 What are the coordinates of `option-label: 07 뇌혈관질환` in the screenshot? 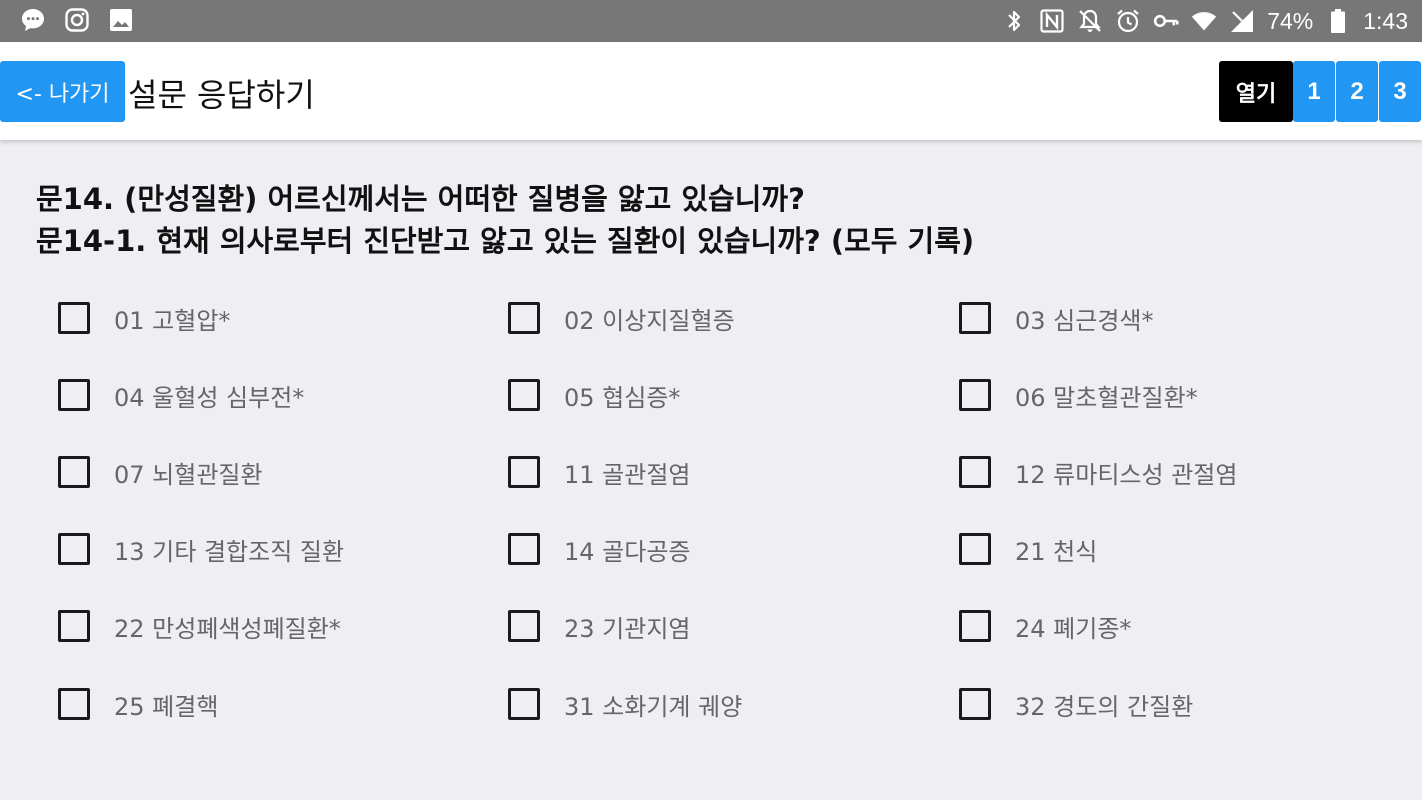 It's located at (188, 474).